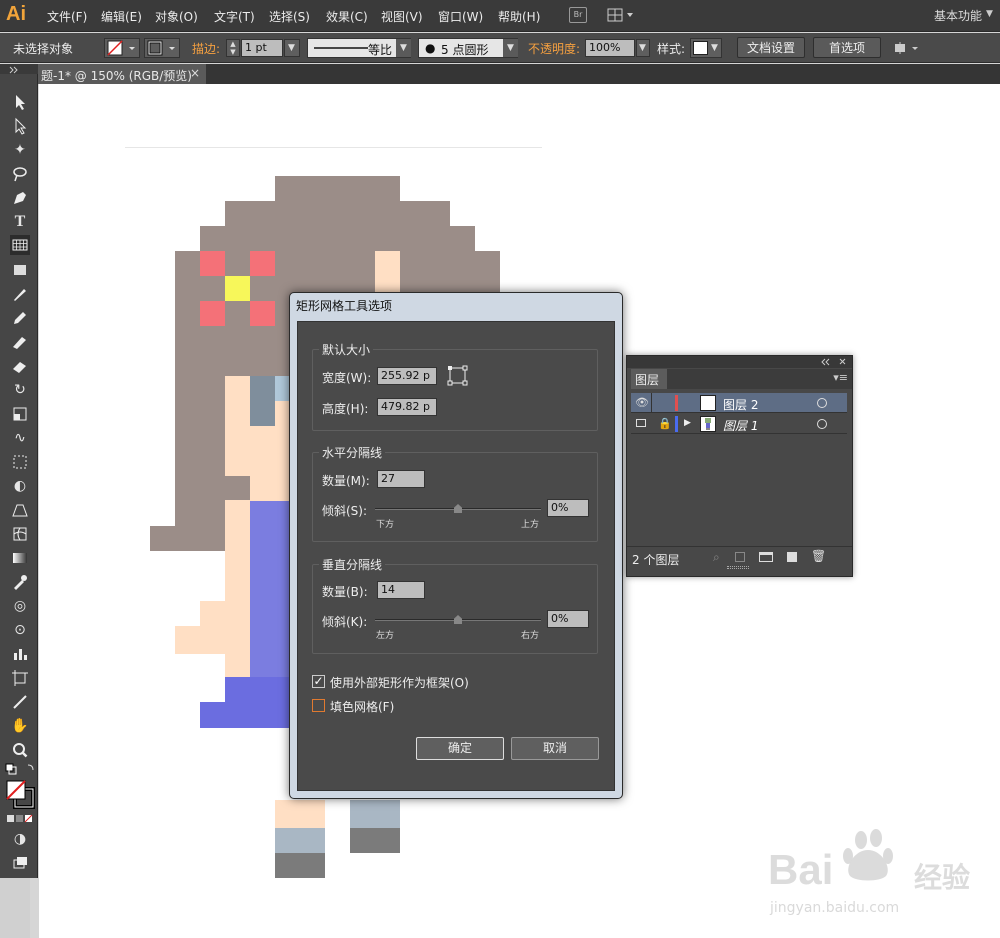 The height and width of the screenshot is (938, 1000). Describe the element at coordinates (20, 390) in the screenshot. I see `rotate-tool-icon: ↻` at that location.